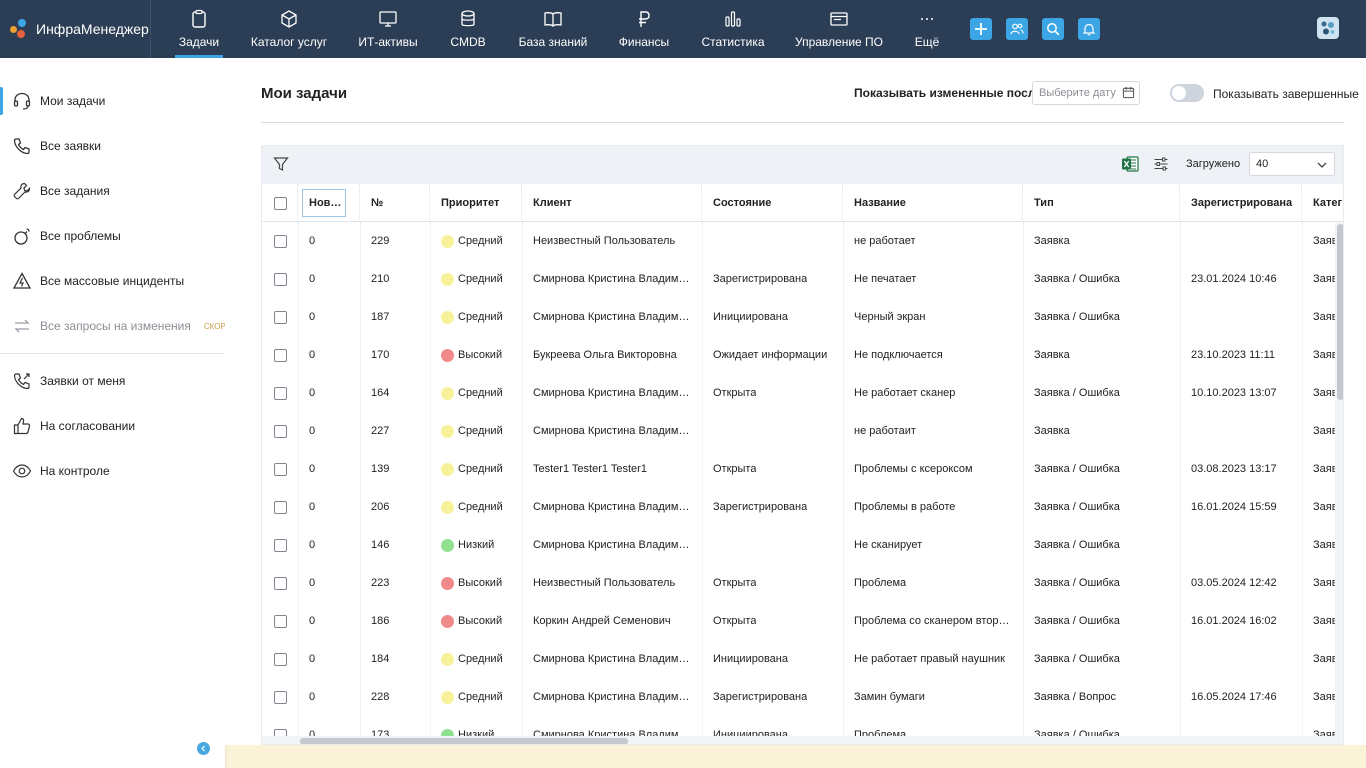 Image resolution: width=1366 pixels, height=768 pixels. What do you see at coordinates (395, 203) in the screenshot?
I see `column-header-number: №` at bounding box center [395, 203].